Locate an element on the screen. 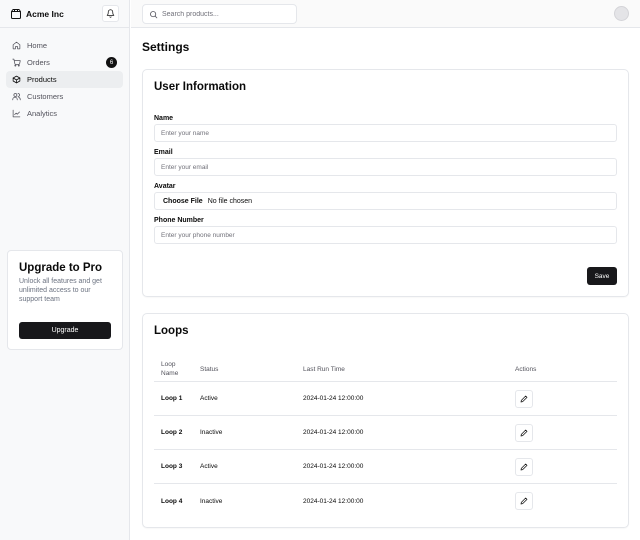 The image size is (640, 540). loop-name-cell: Loop 4 is located at coordinates (172, 501).